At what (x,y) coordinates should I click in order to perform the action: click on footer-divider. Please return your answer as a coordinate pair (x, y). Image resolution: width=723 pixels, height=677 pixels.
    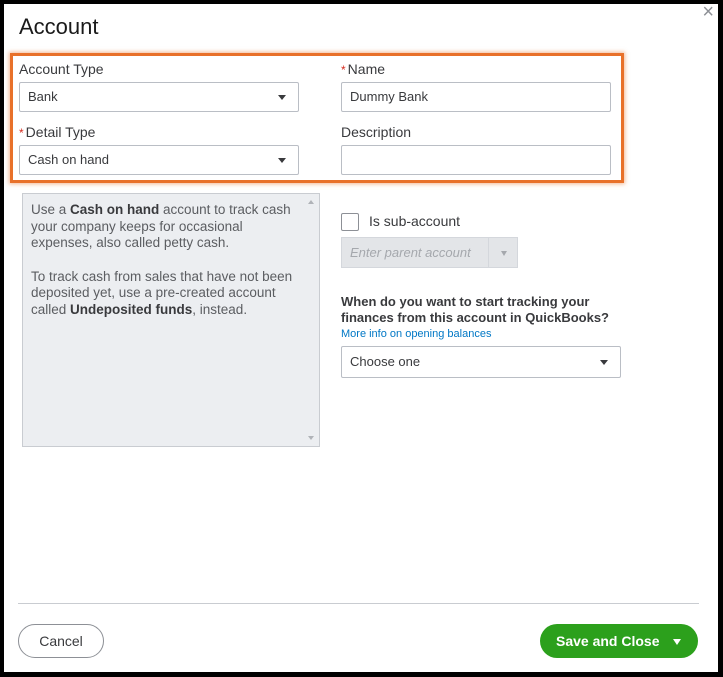
    Looking at the image, I should click on (358, 603).